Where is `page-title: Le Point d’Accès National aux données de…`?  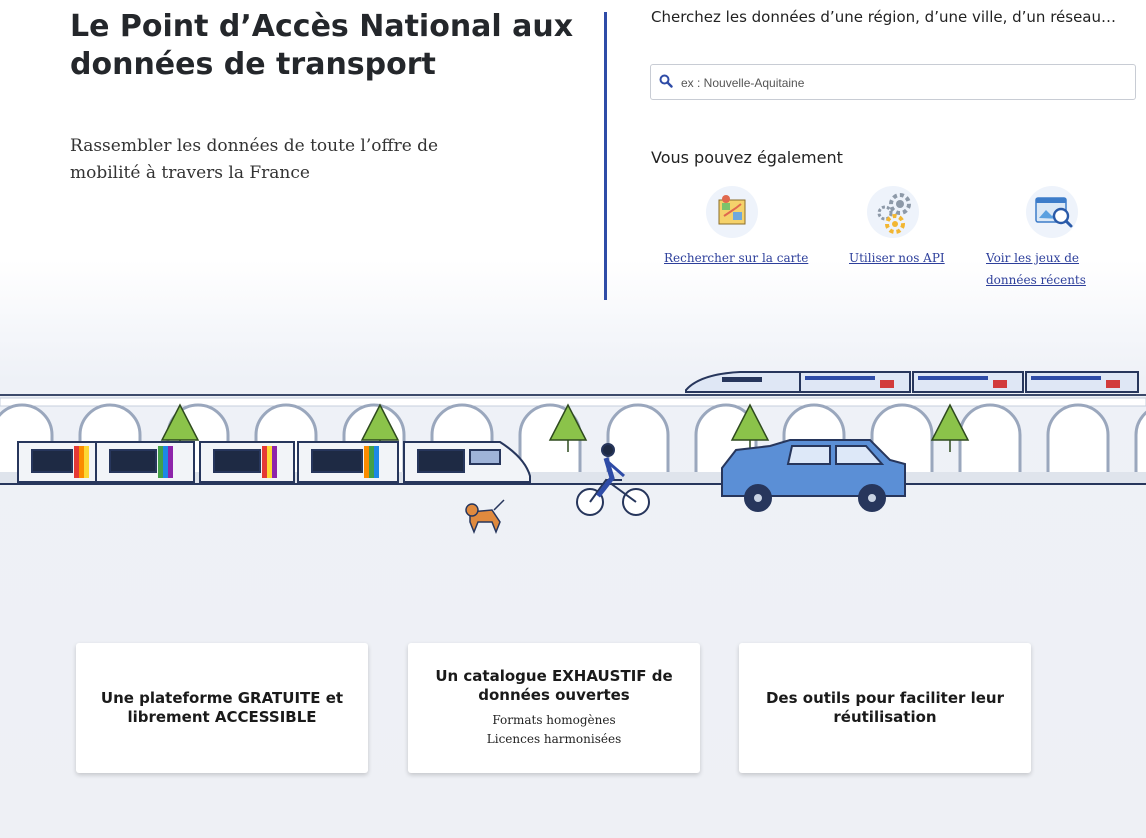 page-title: Le Point d’Accès National aux données de… is located at coordinates (322, 45).